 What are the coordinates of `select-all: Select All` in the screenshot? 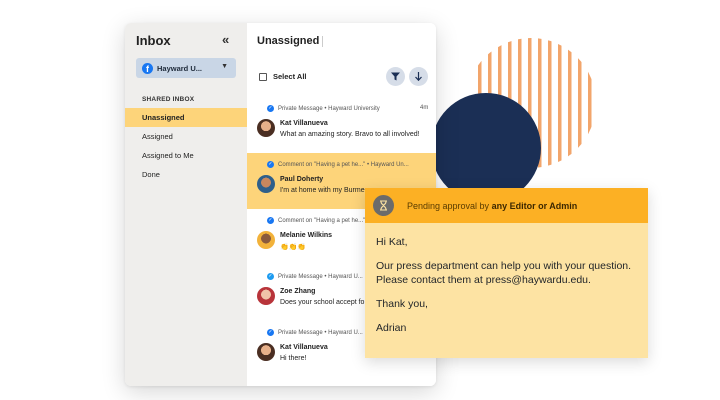 It's located at (283, 76).